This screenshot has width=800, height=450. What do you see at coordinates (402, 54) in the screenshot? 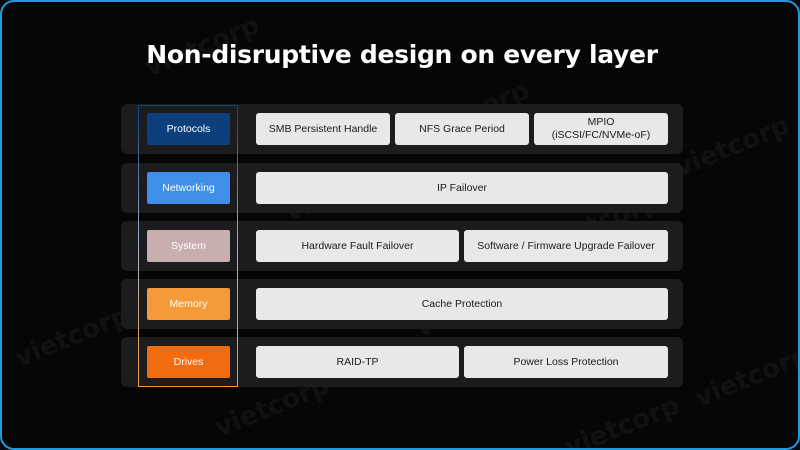
I see `page-title: Non-disruptive design on every layer` at bounding box center [402, 54].